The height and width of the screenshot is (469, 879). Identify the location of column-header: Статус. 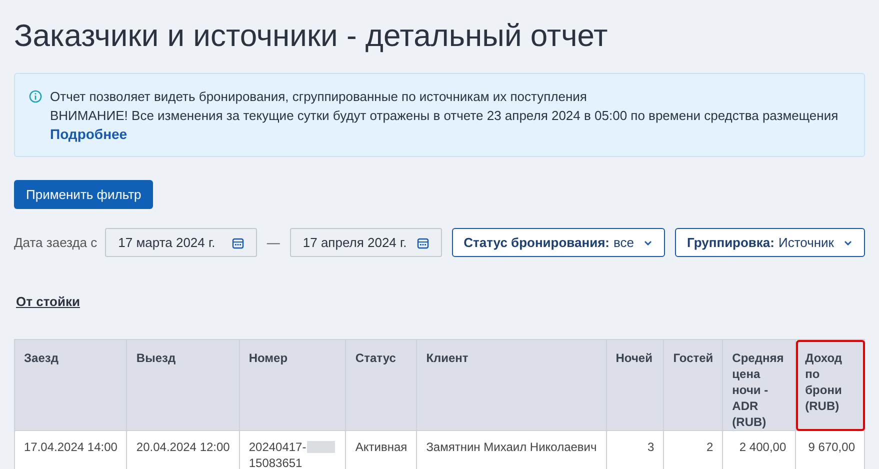
(381, 385).